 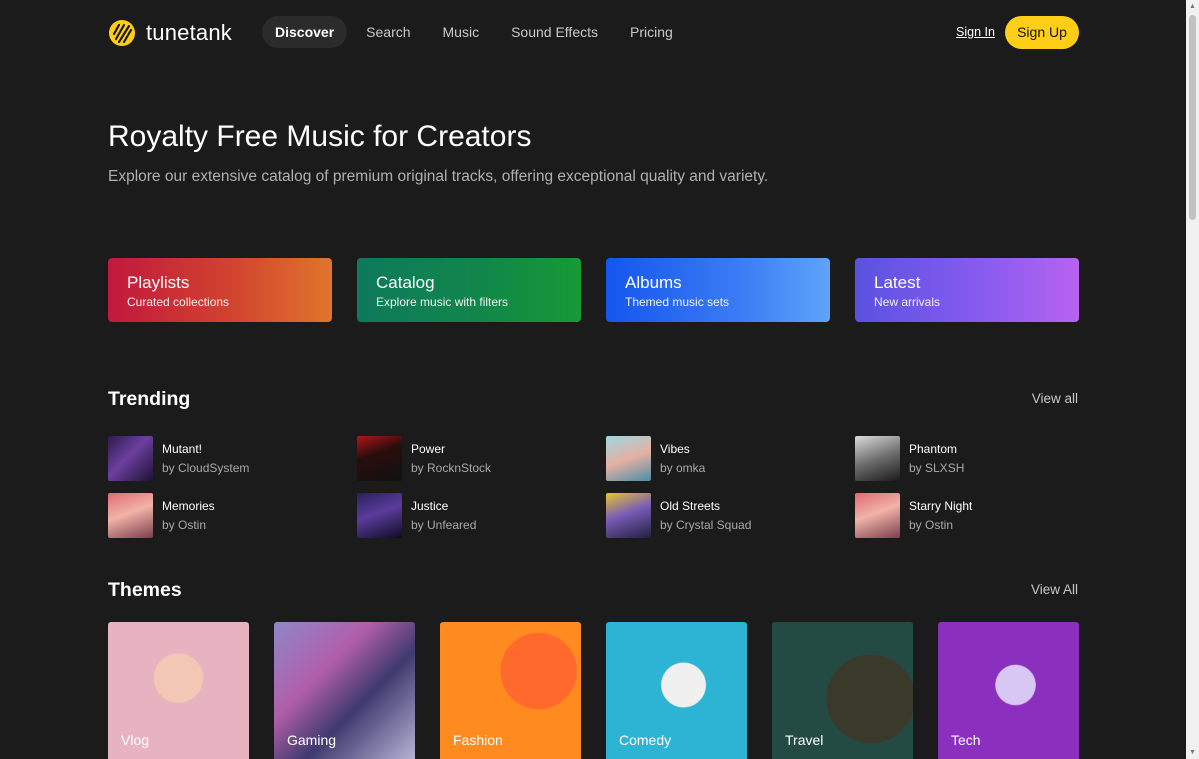 What do you see at coordinates (182, 449) in the screenshot?
I see `track-title: Mutant!` at bounding box center [182, 449].